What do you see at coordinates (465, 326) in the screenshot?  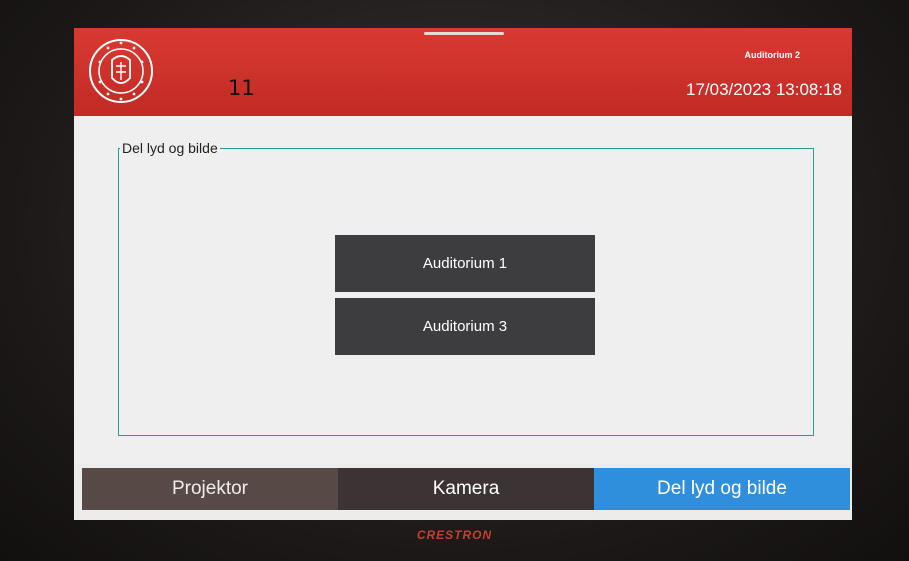 I see `auditorium-3-button: Auditorium 3` at bounding box center [465, 326].